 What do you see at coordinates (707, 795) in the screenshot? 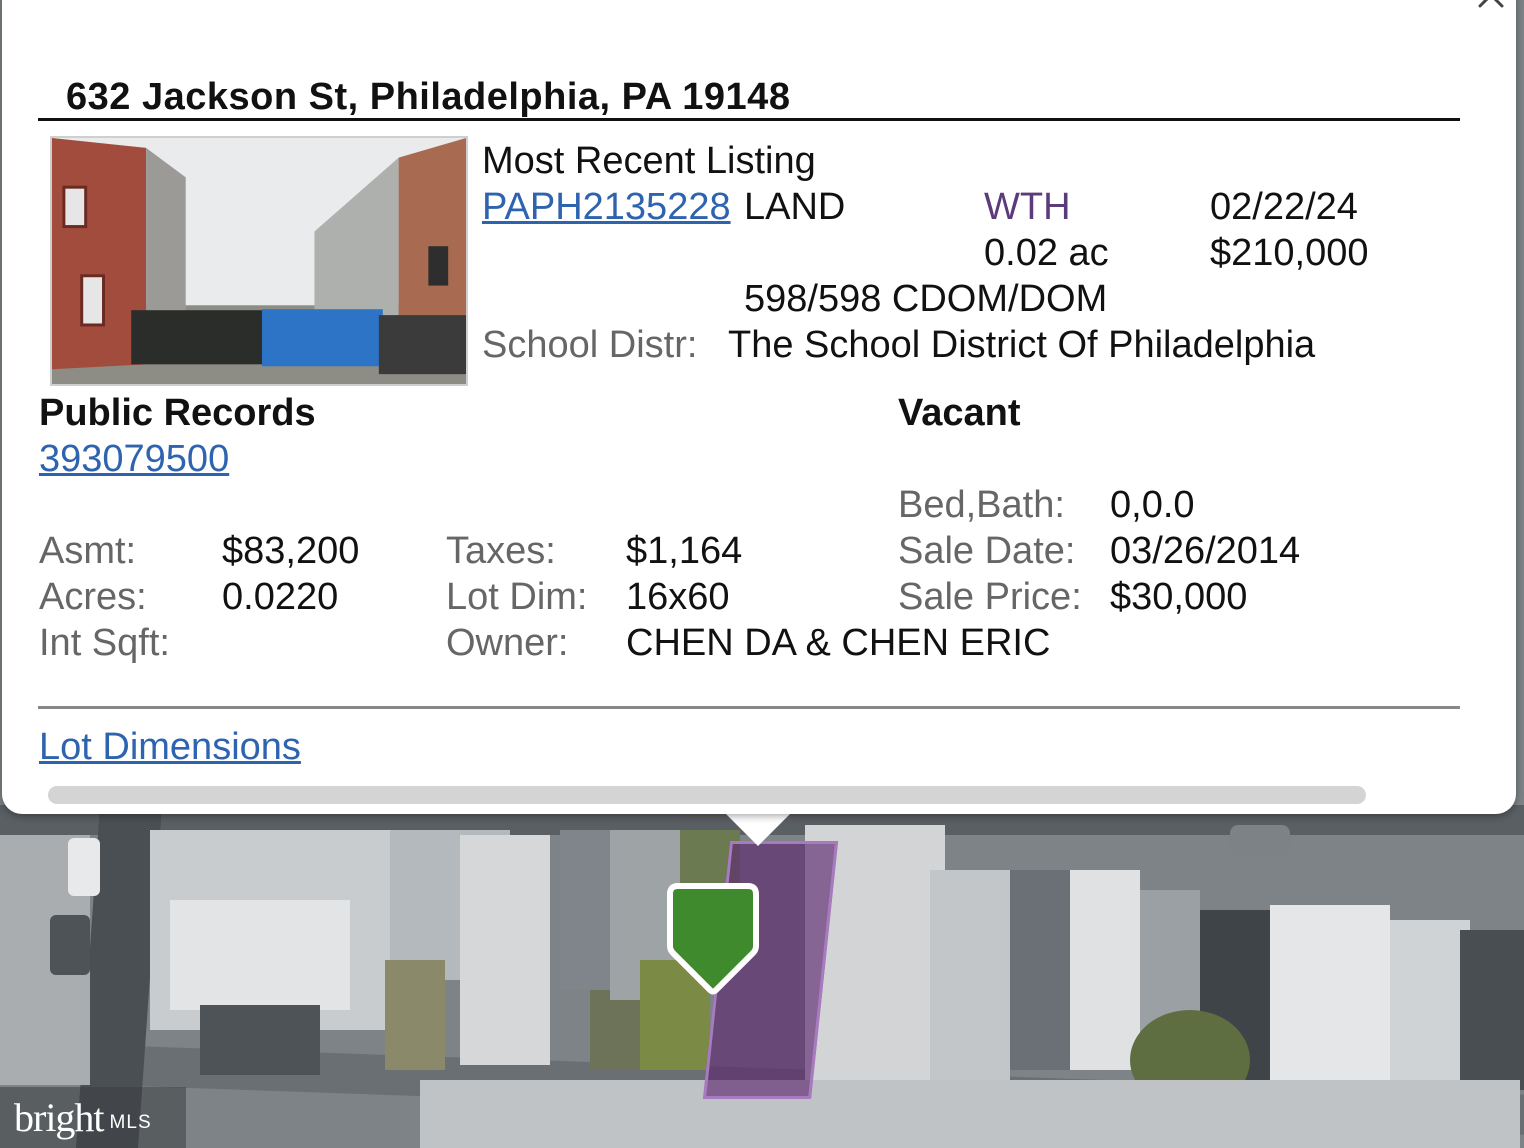
I see `horizontal-scrollbar` at bounding box center [707, 795].